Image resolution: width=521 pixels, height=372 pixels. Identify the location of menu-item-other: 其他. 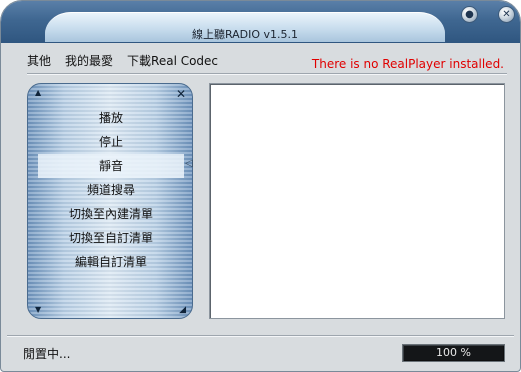
(39, 60).